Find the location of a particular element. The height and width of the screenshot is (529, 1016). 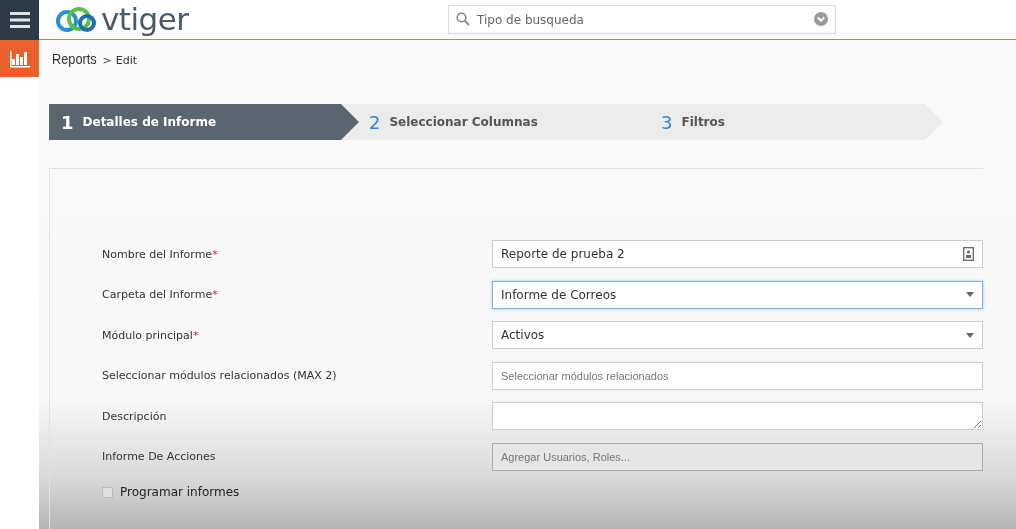

menu-button is located at coordinates (19, 20).